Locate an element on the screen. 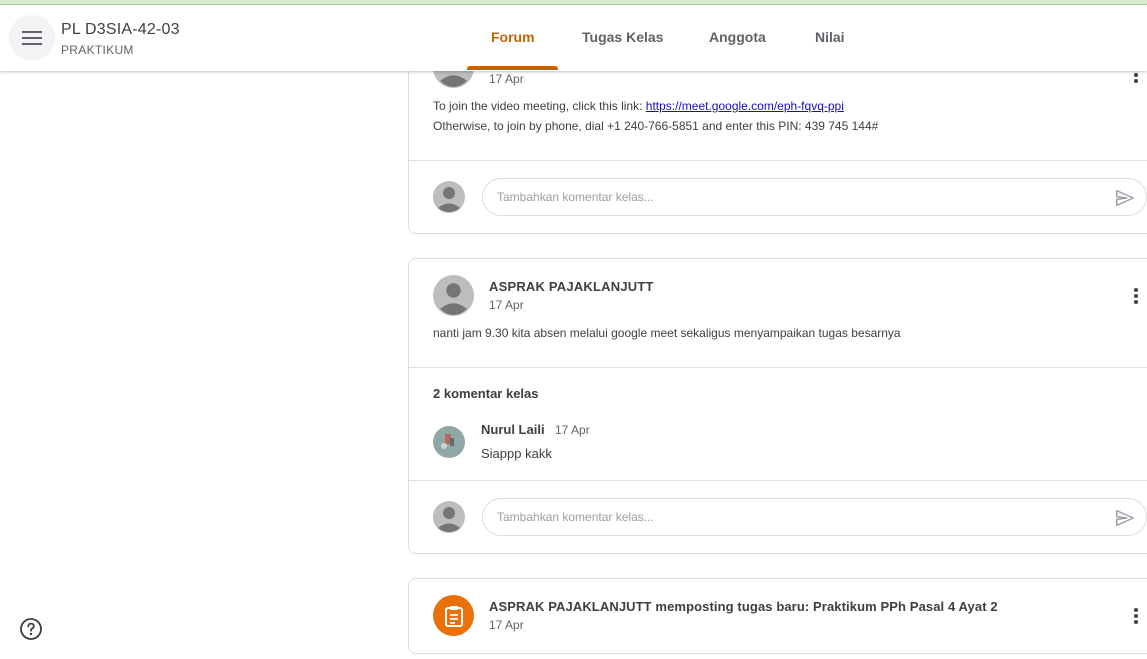 The width and height of the screenshot is (1147, 659). comment-author: Nurul Laili is located at coordinates (513, 429).